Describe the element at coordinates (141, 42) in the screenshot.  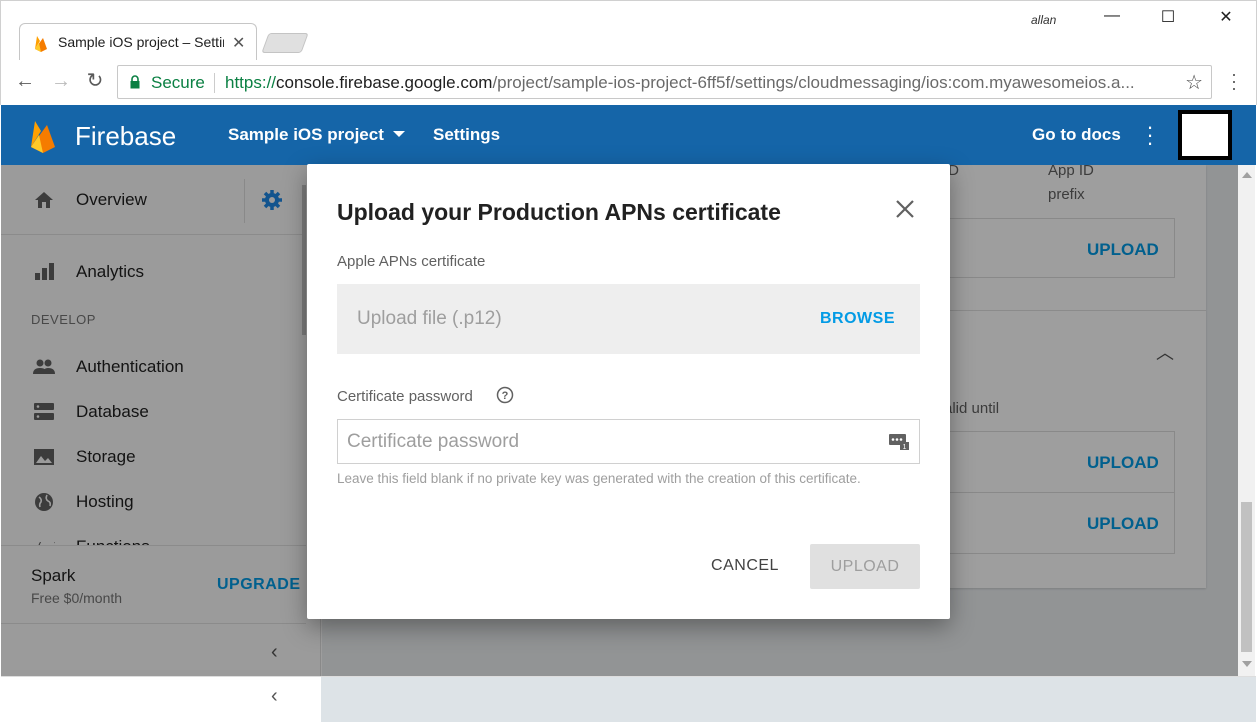
I see `tab-title: Sample iOS project – Settings` at that location.